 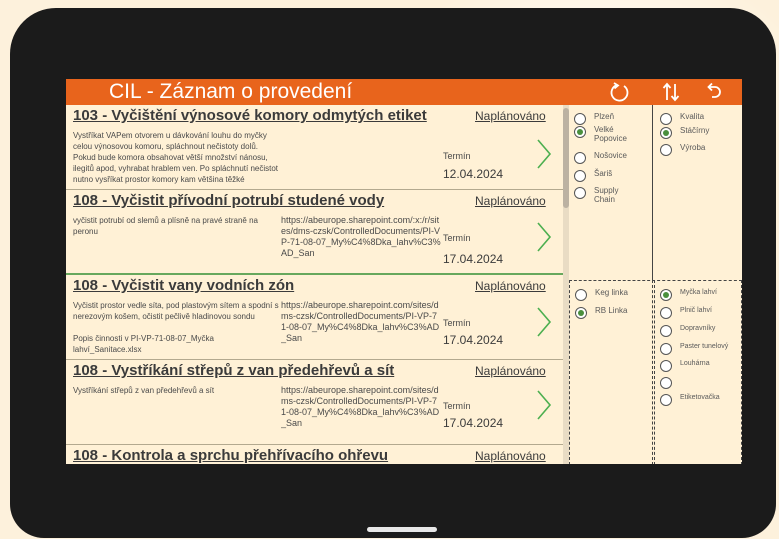 What do you see at coordinates (684, 132) in the screenshot?
I see `area-option: Stáčírny` at bounding box center [684, 132].